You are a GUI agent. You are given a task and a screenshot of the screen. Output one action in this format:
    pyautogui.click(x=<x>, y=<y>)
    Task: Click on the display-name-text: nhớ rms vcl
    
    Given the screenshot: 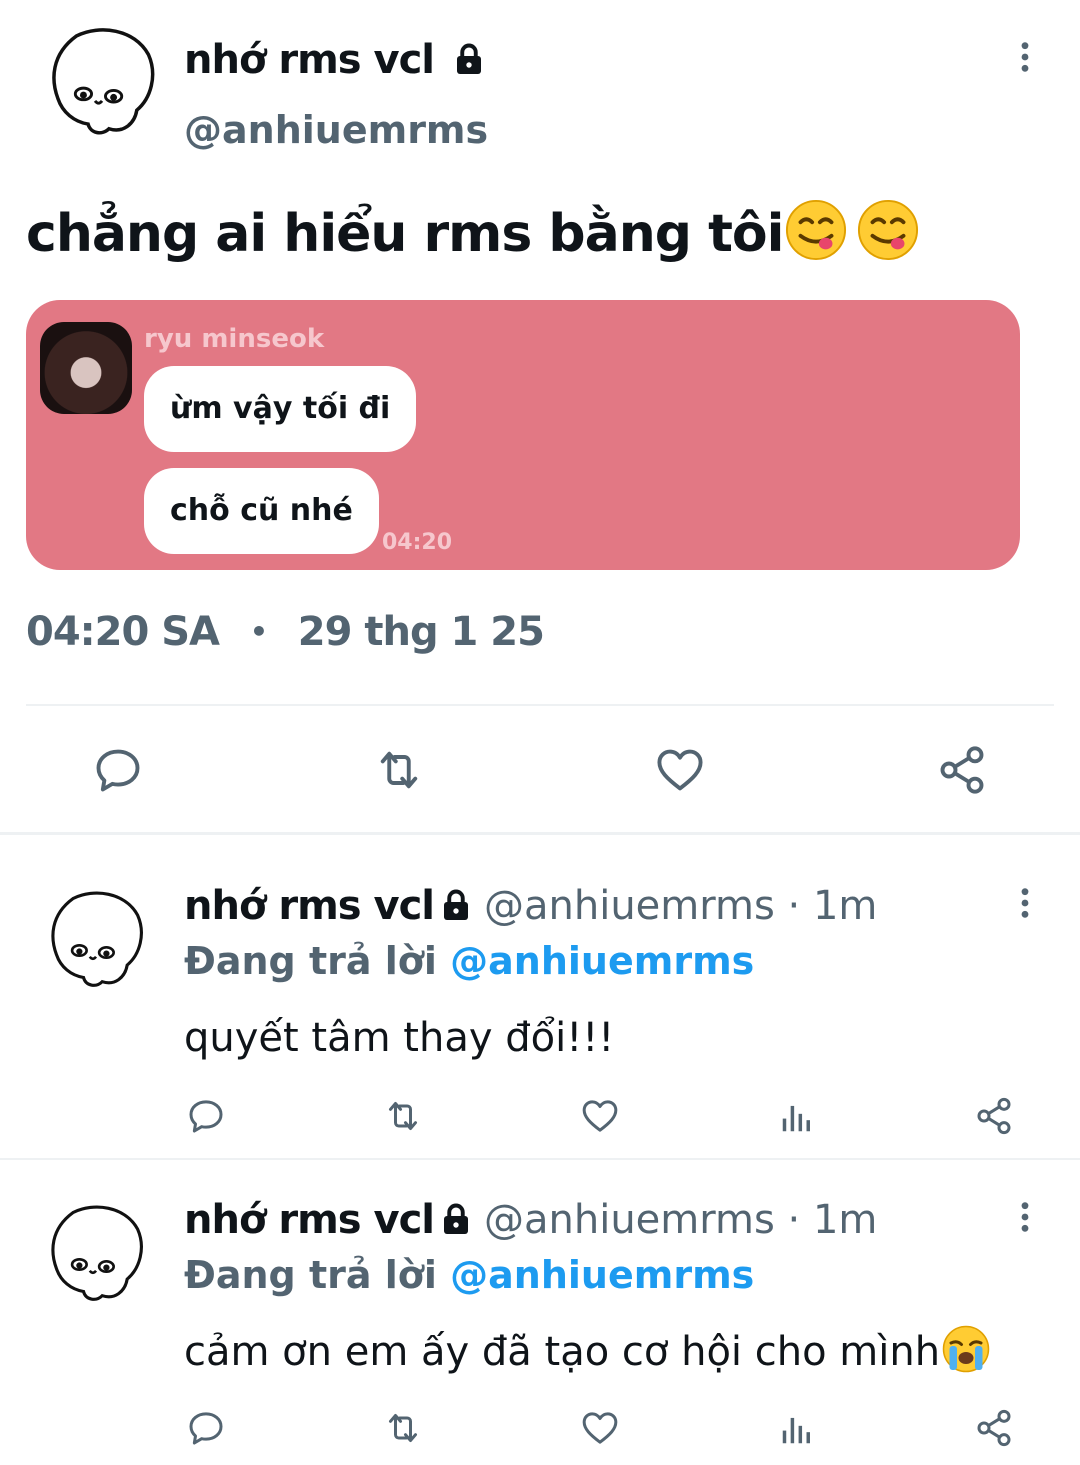 What is the action you would take?
    pyautogui.click(x=309, y=60)
    